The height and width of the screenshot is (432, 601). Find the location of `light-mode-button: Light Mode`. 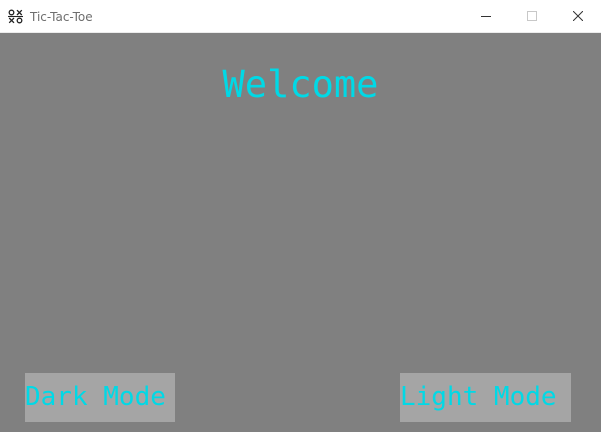

light-mode-button: Light Mode is located at coordinates (485, 397).